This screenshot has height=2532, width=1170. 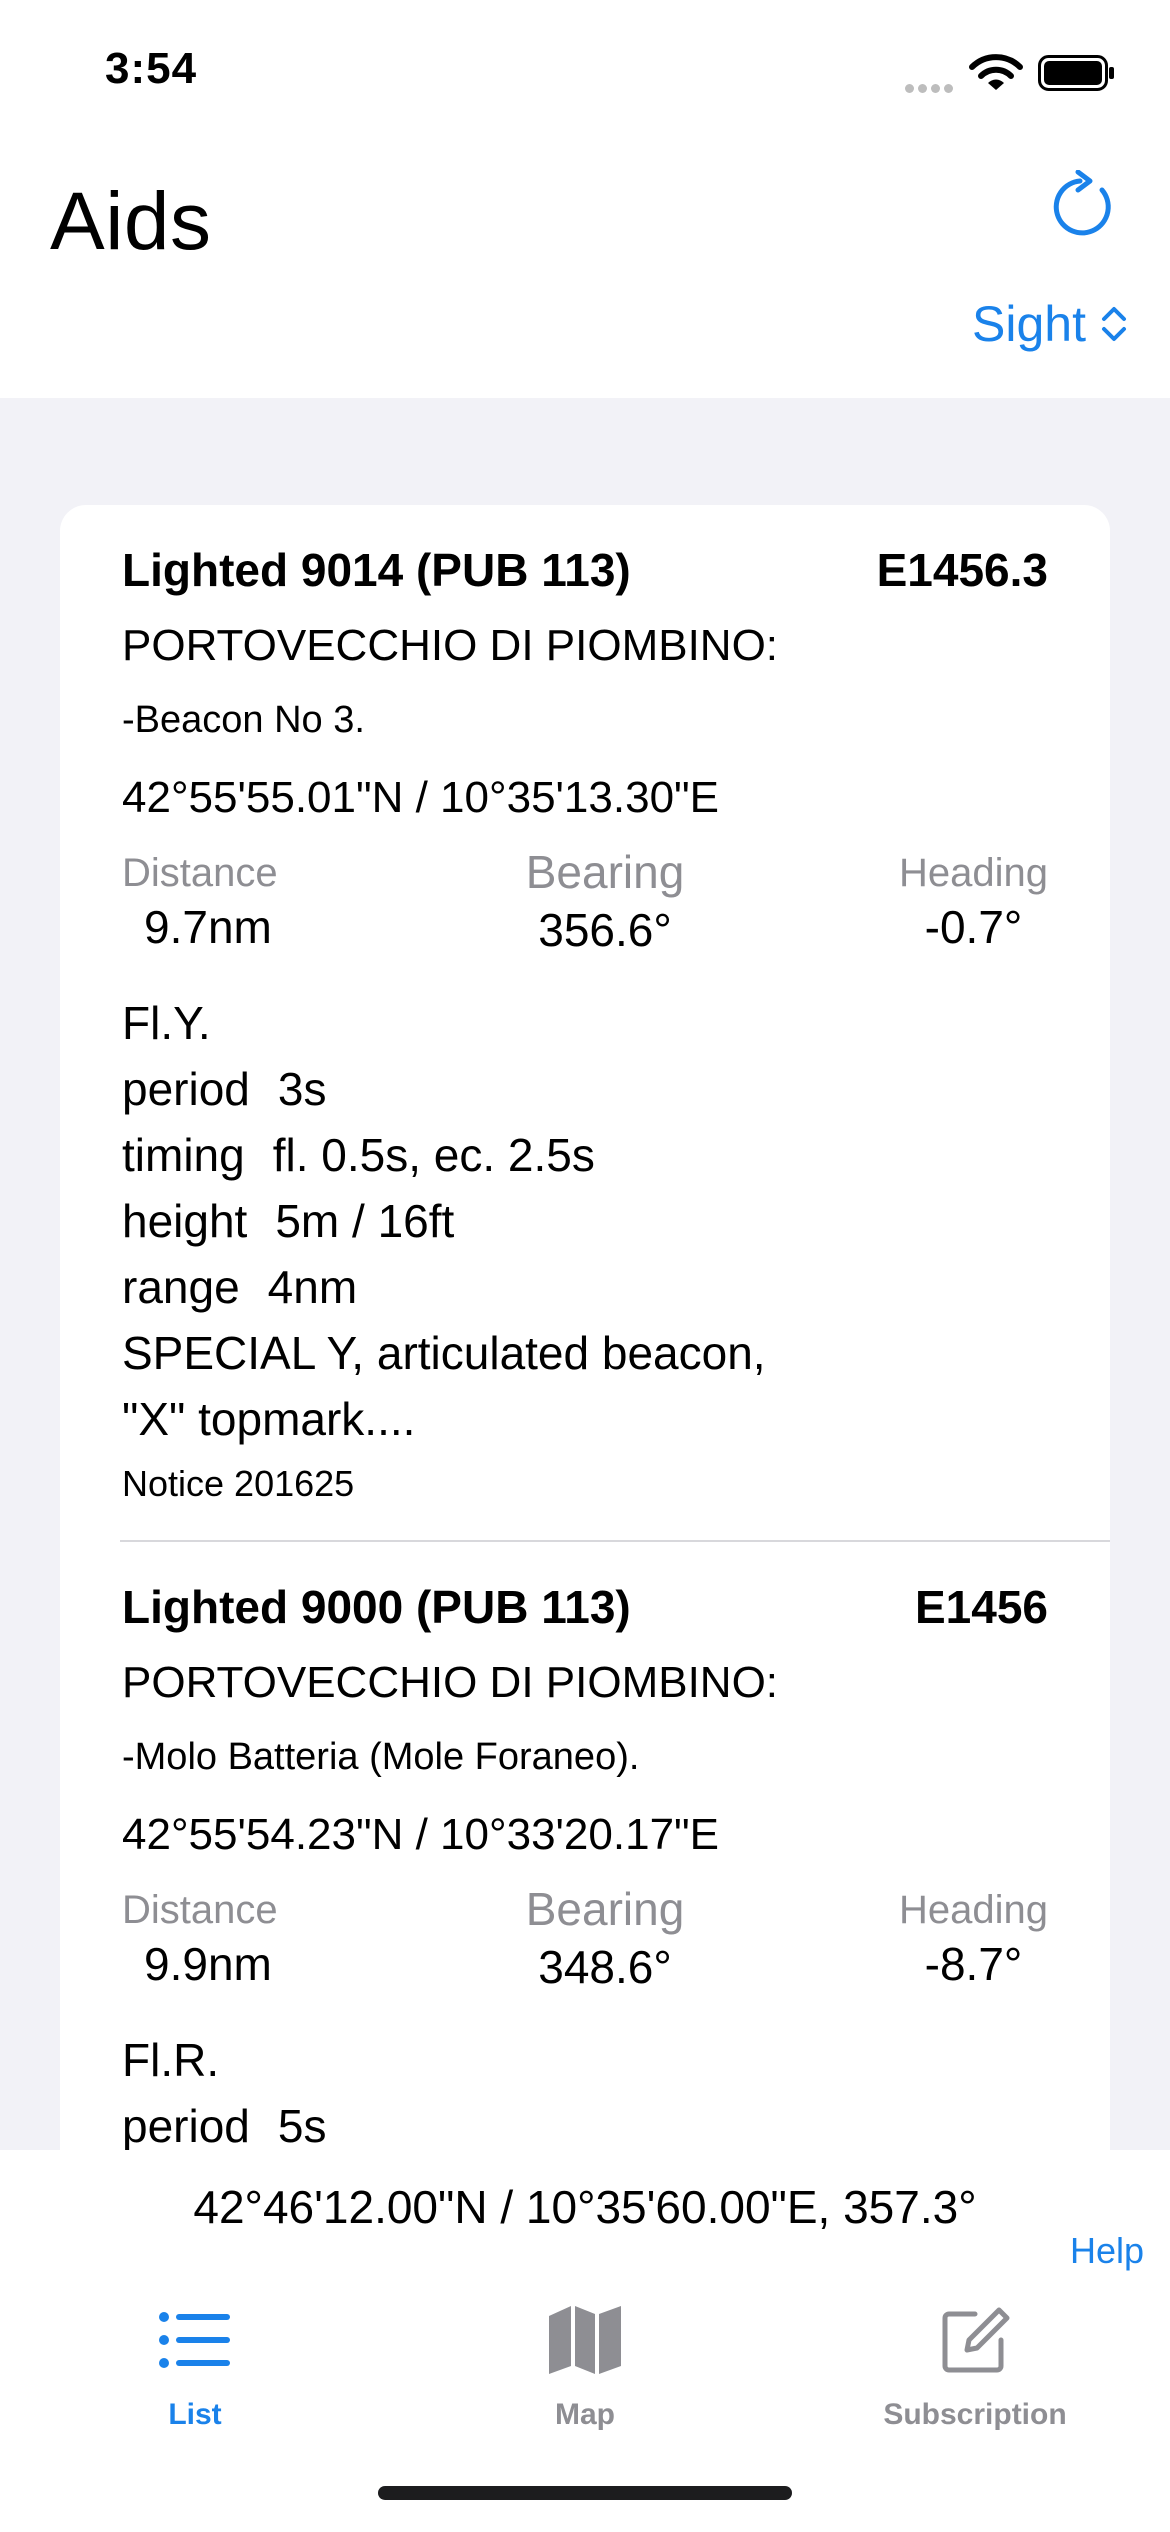 What do you see at coordinates (208, 1964) in the screenshot?
I see `distance-value: 9.9nm` at bounding box center [208, 1964].